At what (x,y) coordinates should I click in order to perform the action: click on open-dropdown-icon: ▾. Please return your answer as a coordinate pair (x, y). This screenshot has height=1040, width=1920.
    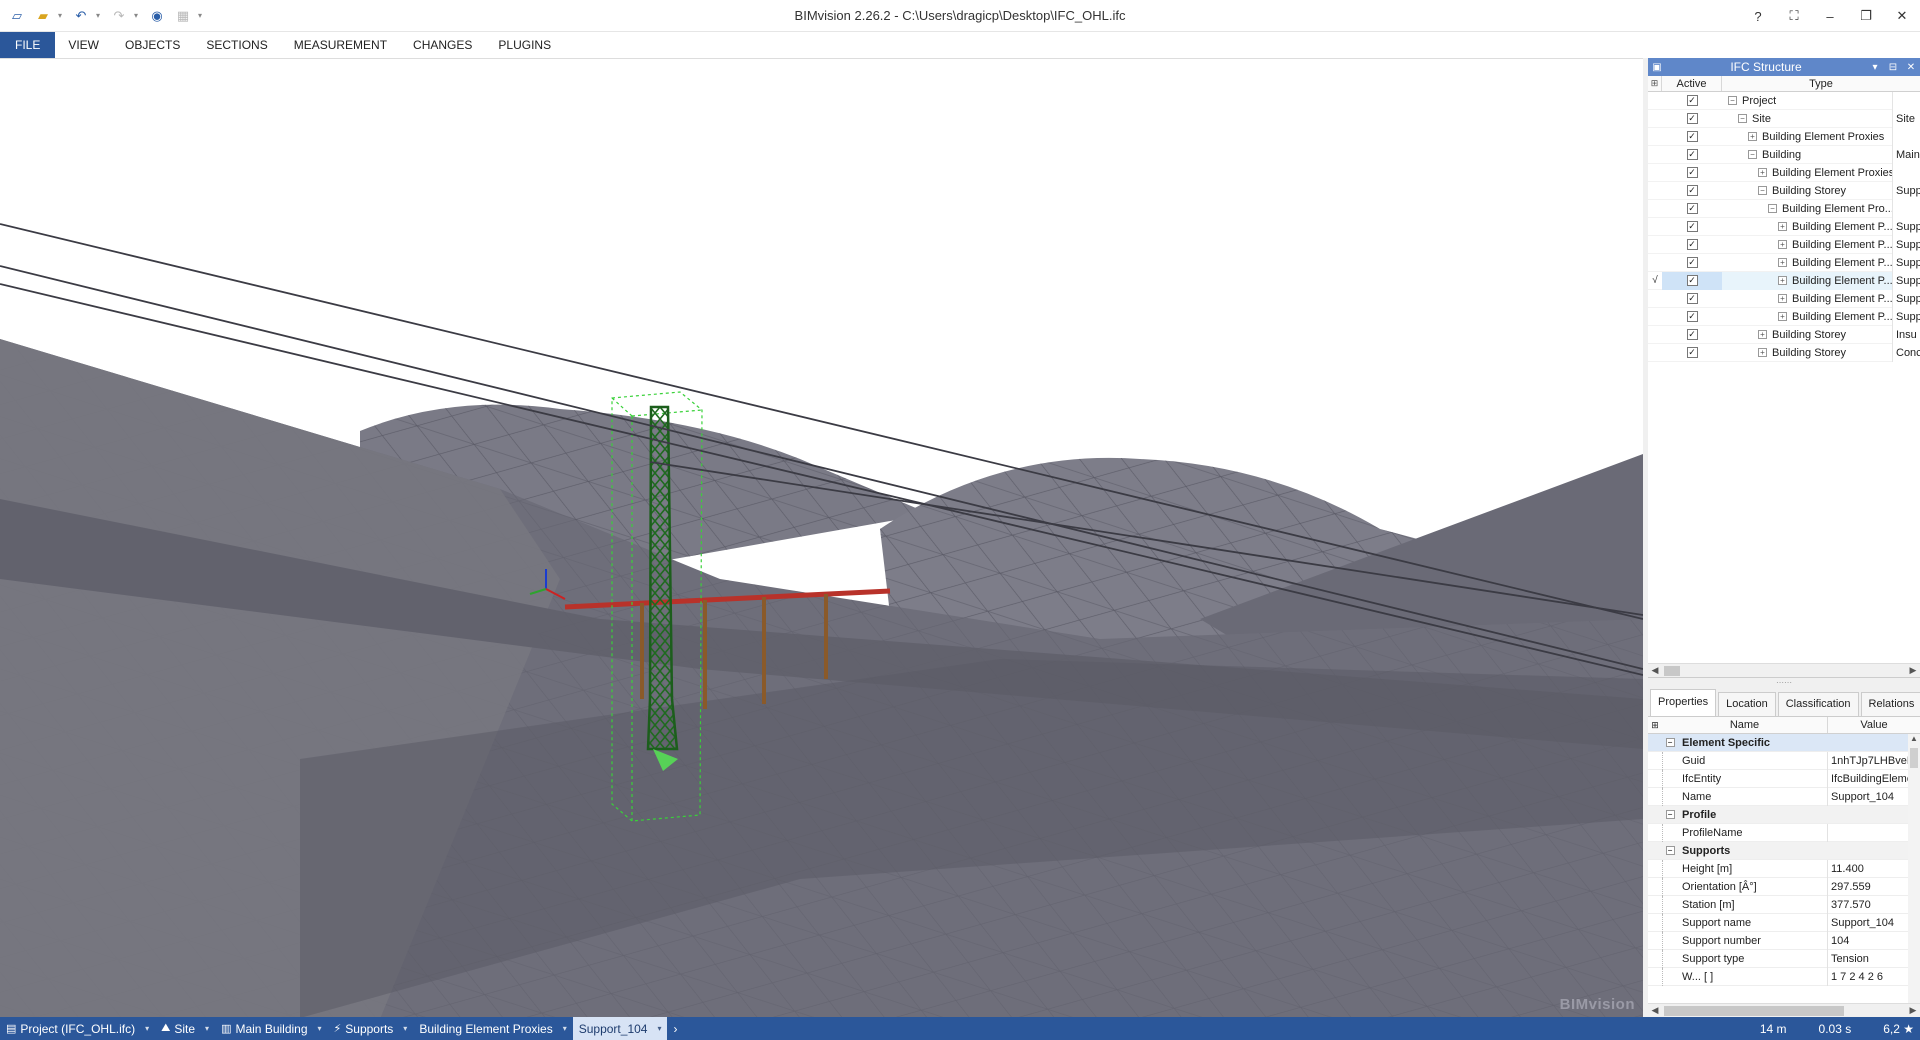
    Looking at the image, I should click on (62, 15).